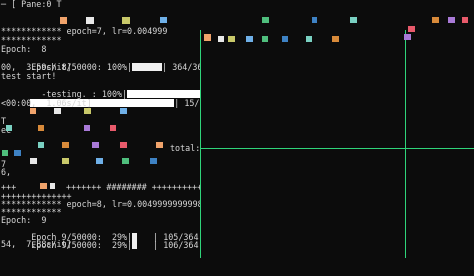  I want to click on progress-epoch9-b-tail: | 106/364 [10:46<33:, so click(176, 245).